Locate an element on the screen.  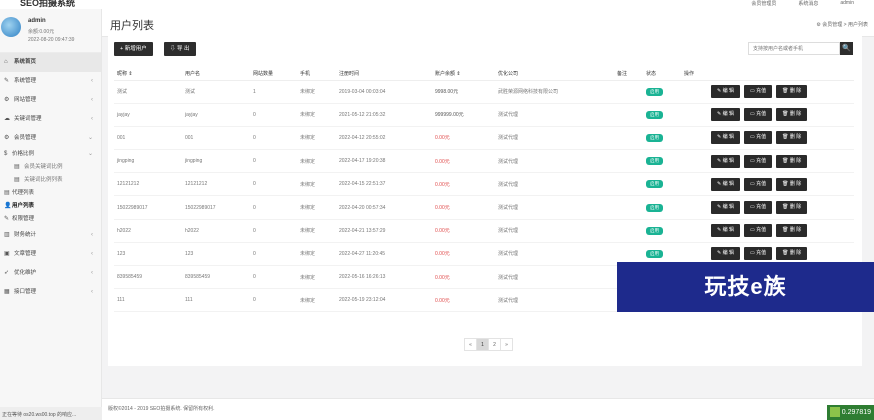
footer: 版权©2014 - 2019 SEO拍摄系统. 保留所有权利. is located at coordinates (488, 409).